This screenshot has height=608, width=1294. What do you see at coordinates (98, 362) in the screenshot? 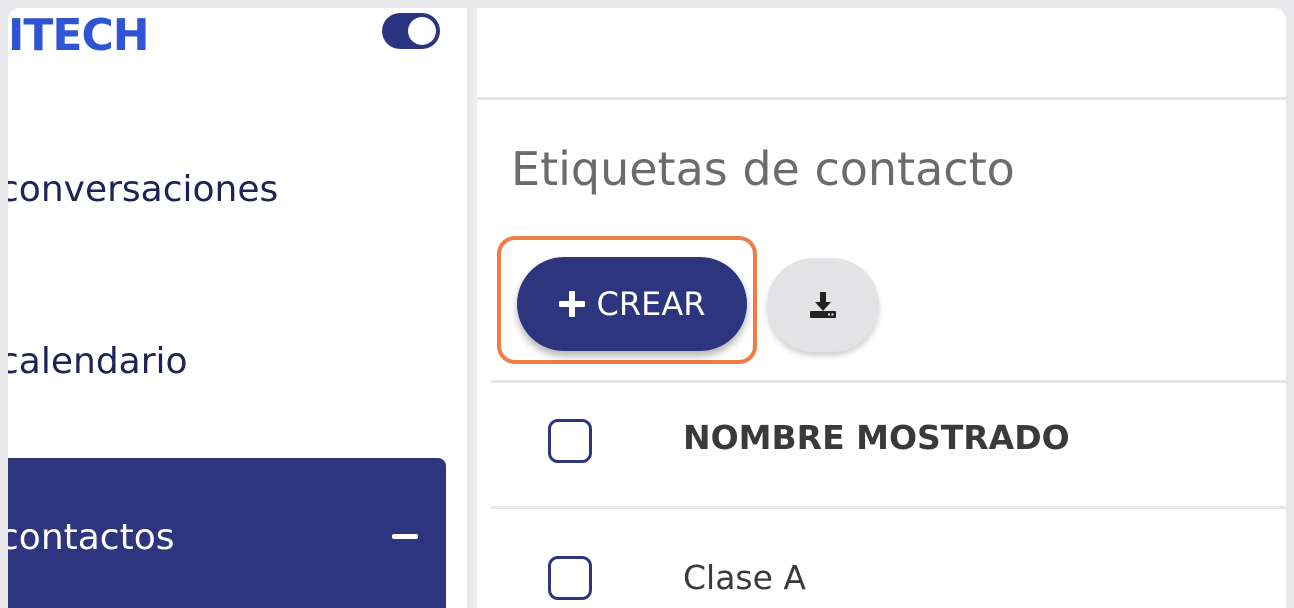
I see `sidebar-item-calendario: calendario` at bounding box center [98, 362].